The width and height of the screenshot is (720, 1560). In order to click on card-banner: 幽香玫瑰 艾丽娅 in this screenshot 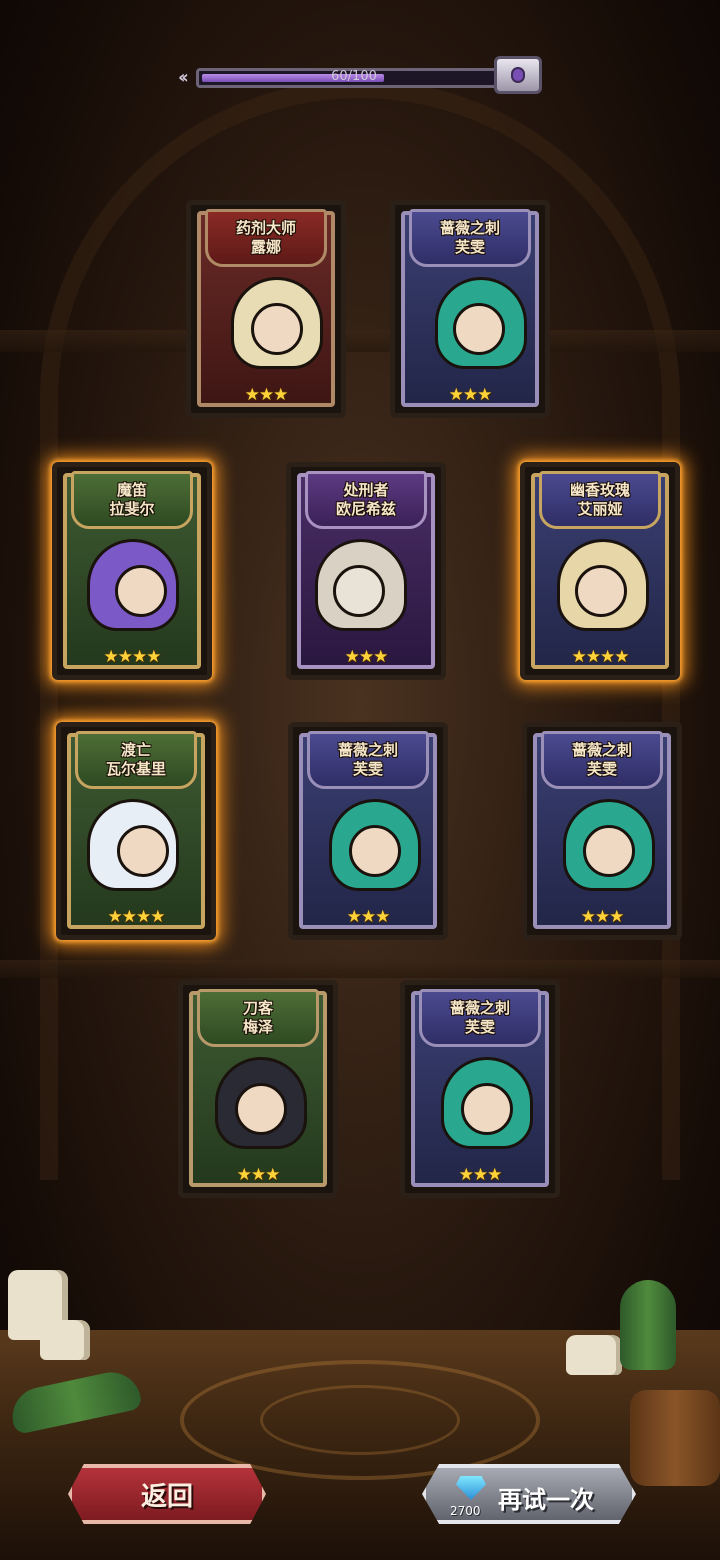, I will do `click(600, 500)`.